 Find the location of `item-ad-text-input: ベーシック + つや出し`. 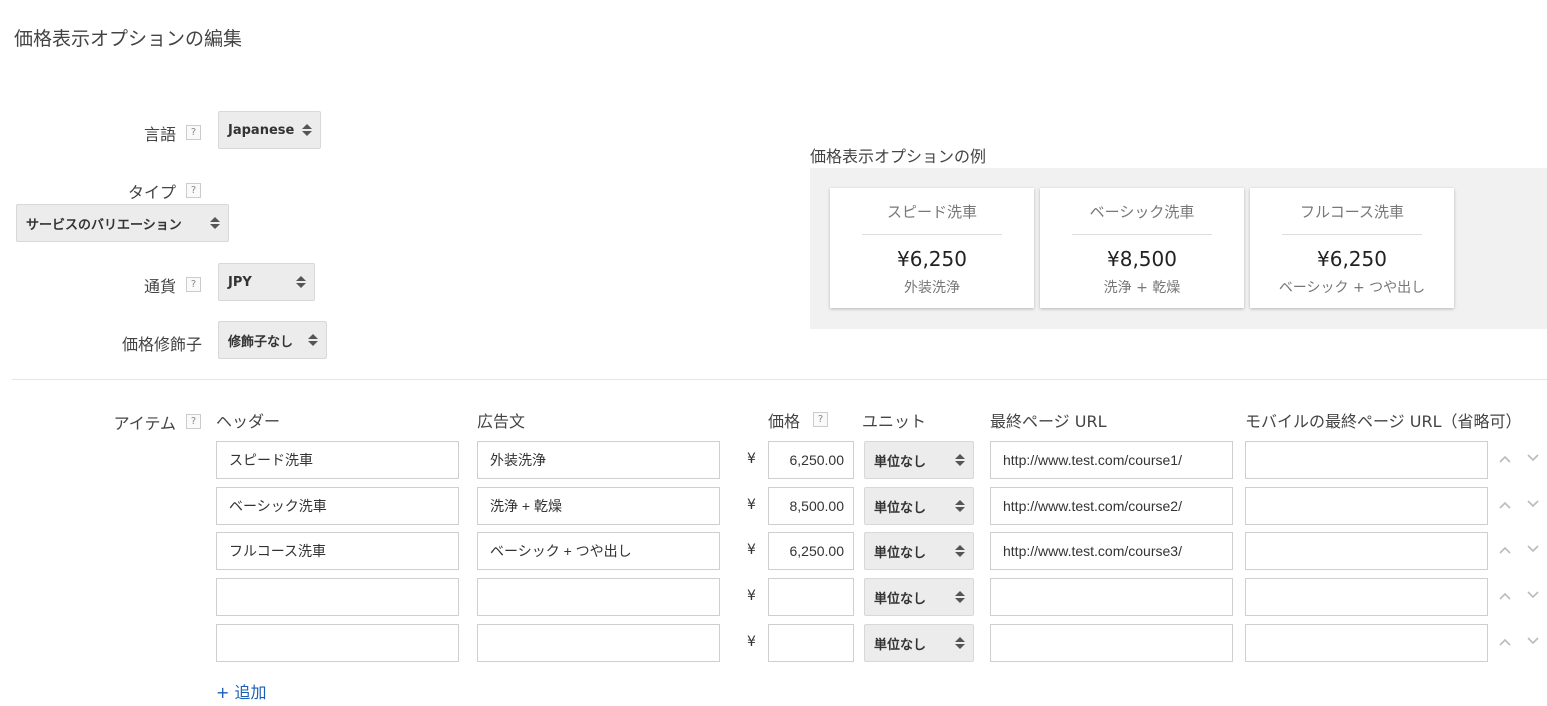

item-ad-text-input: ベーシック + つや出し is located at coordinates (598, 551).